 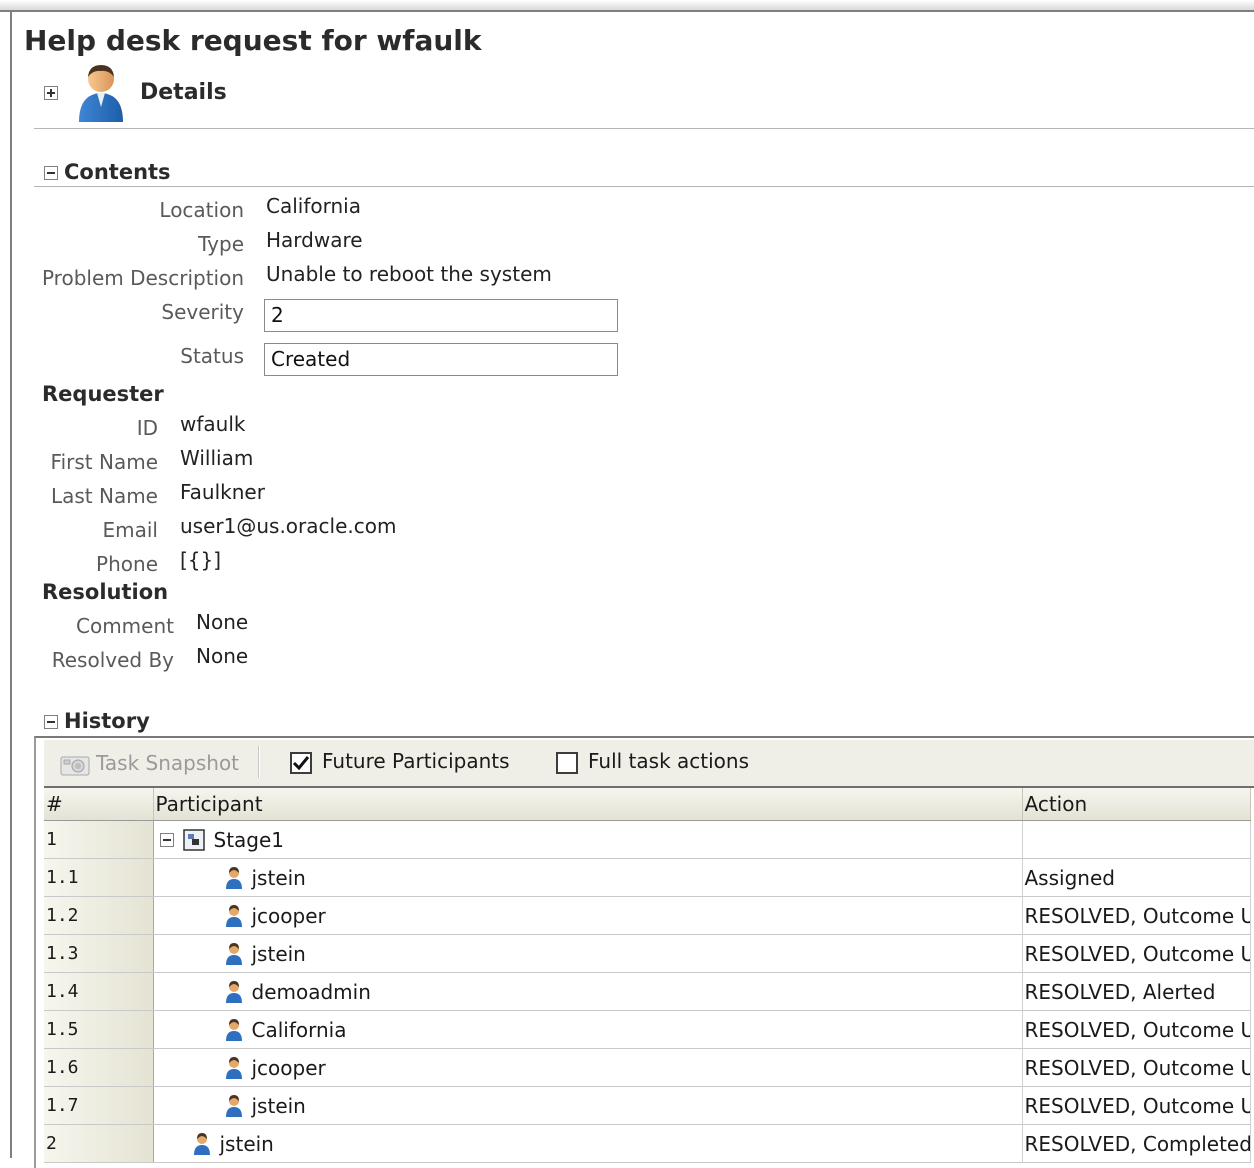 I want to click on status-label: Status, so click(x=212, y=356).